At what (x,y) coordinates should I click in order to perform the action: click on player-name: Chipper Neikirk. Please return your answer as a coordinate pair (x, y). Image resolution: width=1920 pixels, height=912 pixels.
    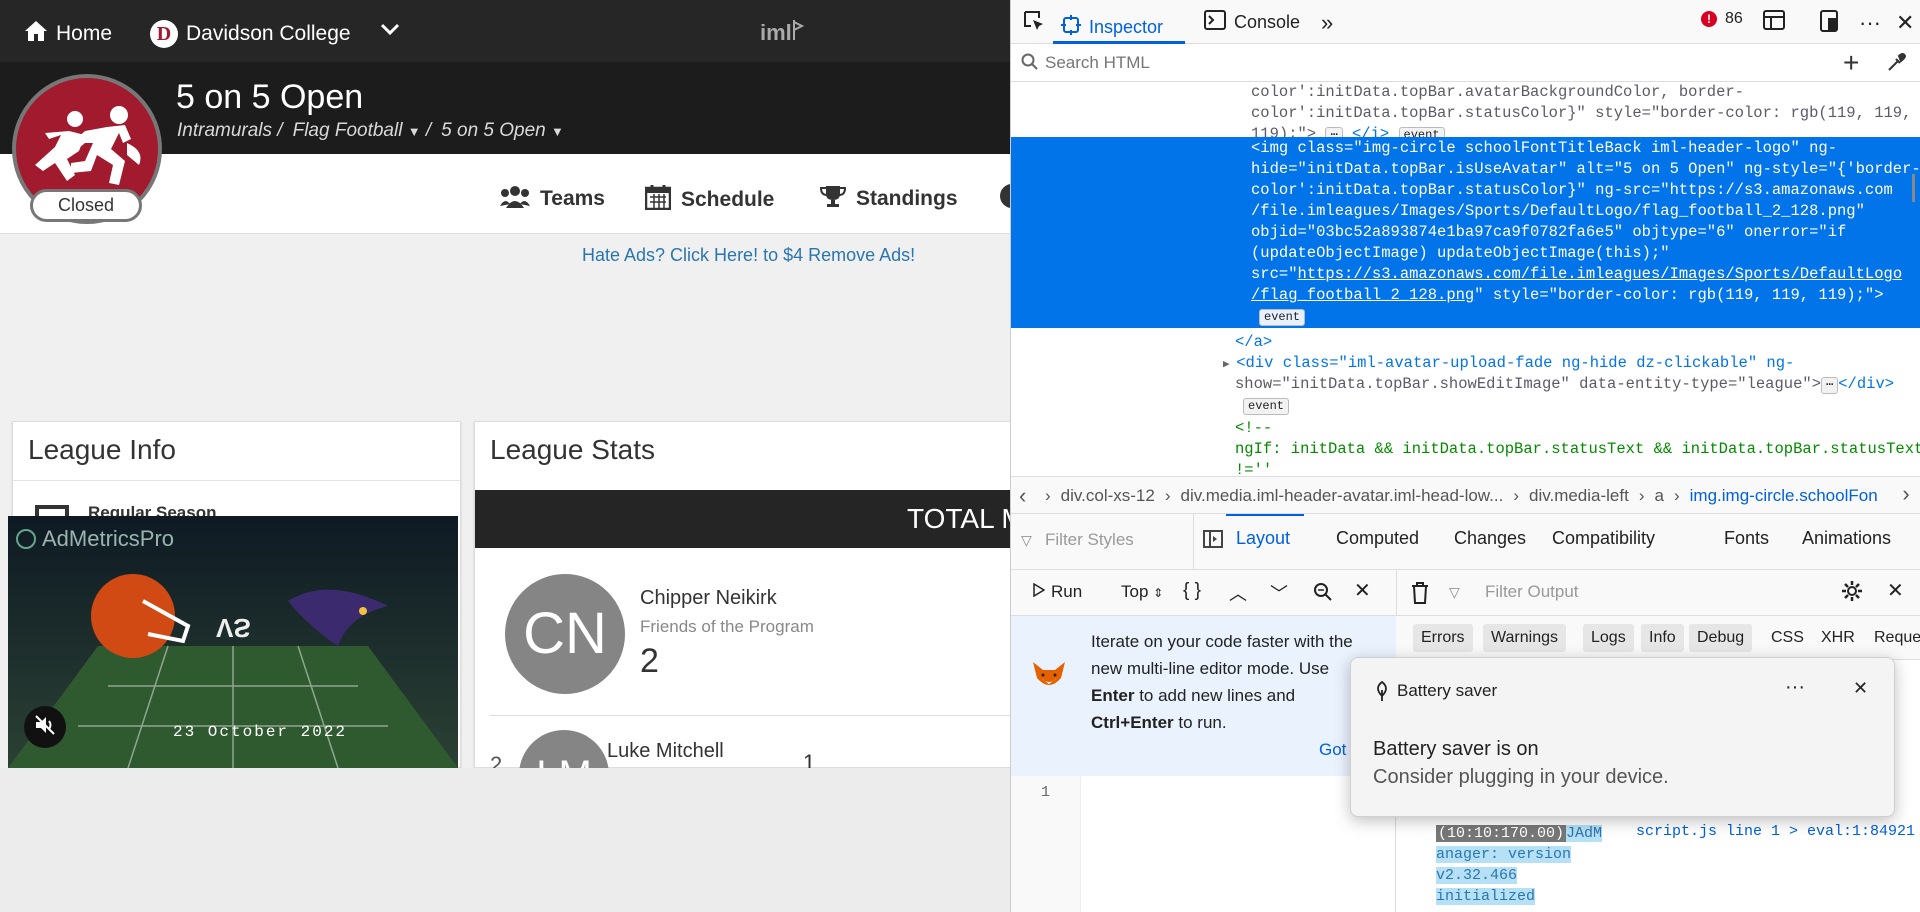
    Looking at the image, I should click on (708, 598).